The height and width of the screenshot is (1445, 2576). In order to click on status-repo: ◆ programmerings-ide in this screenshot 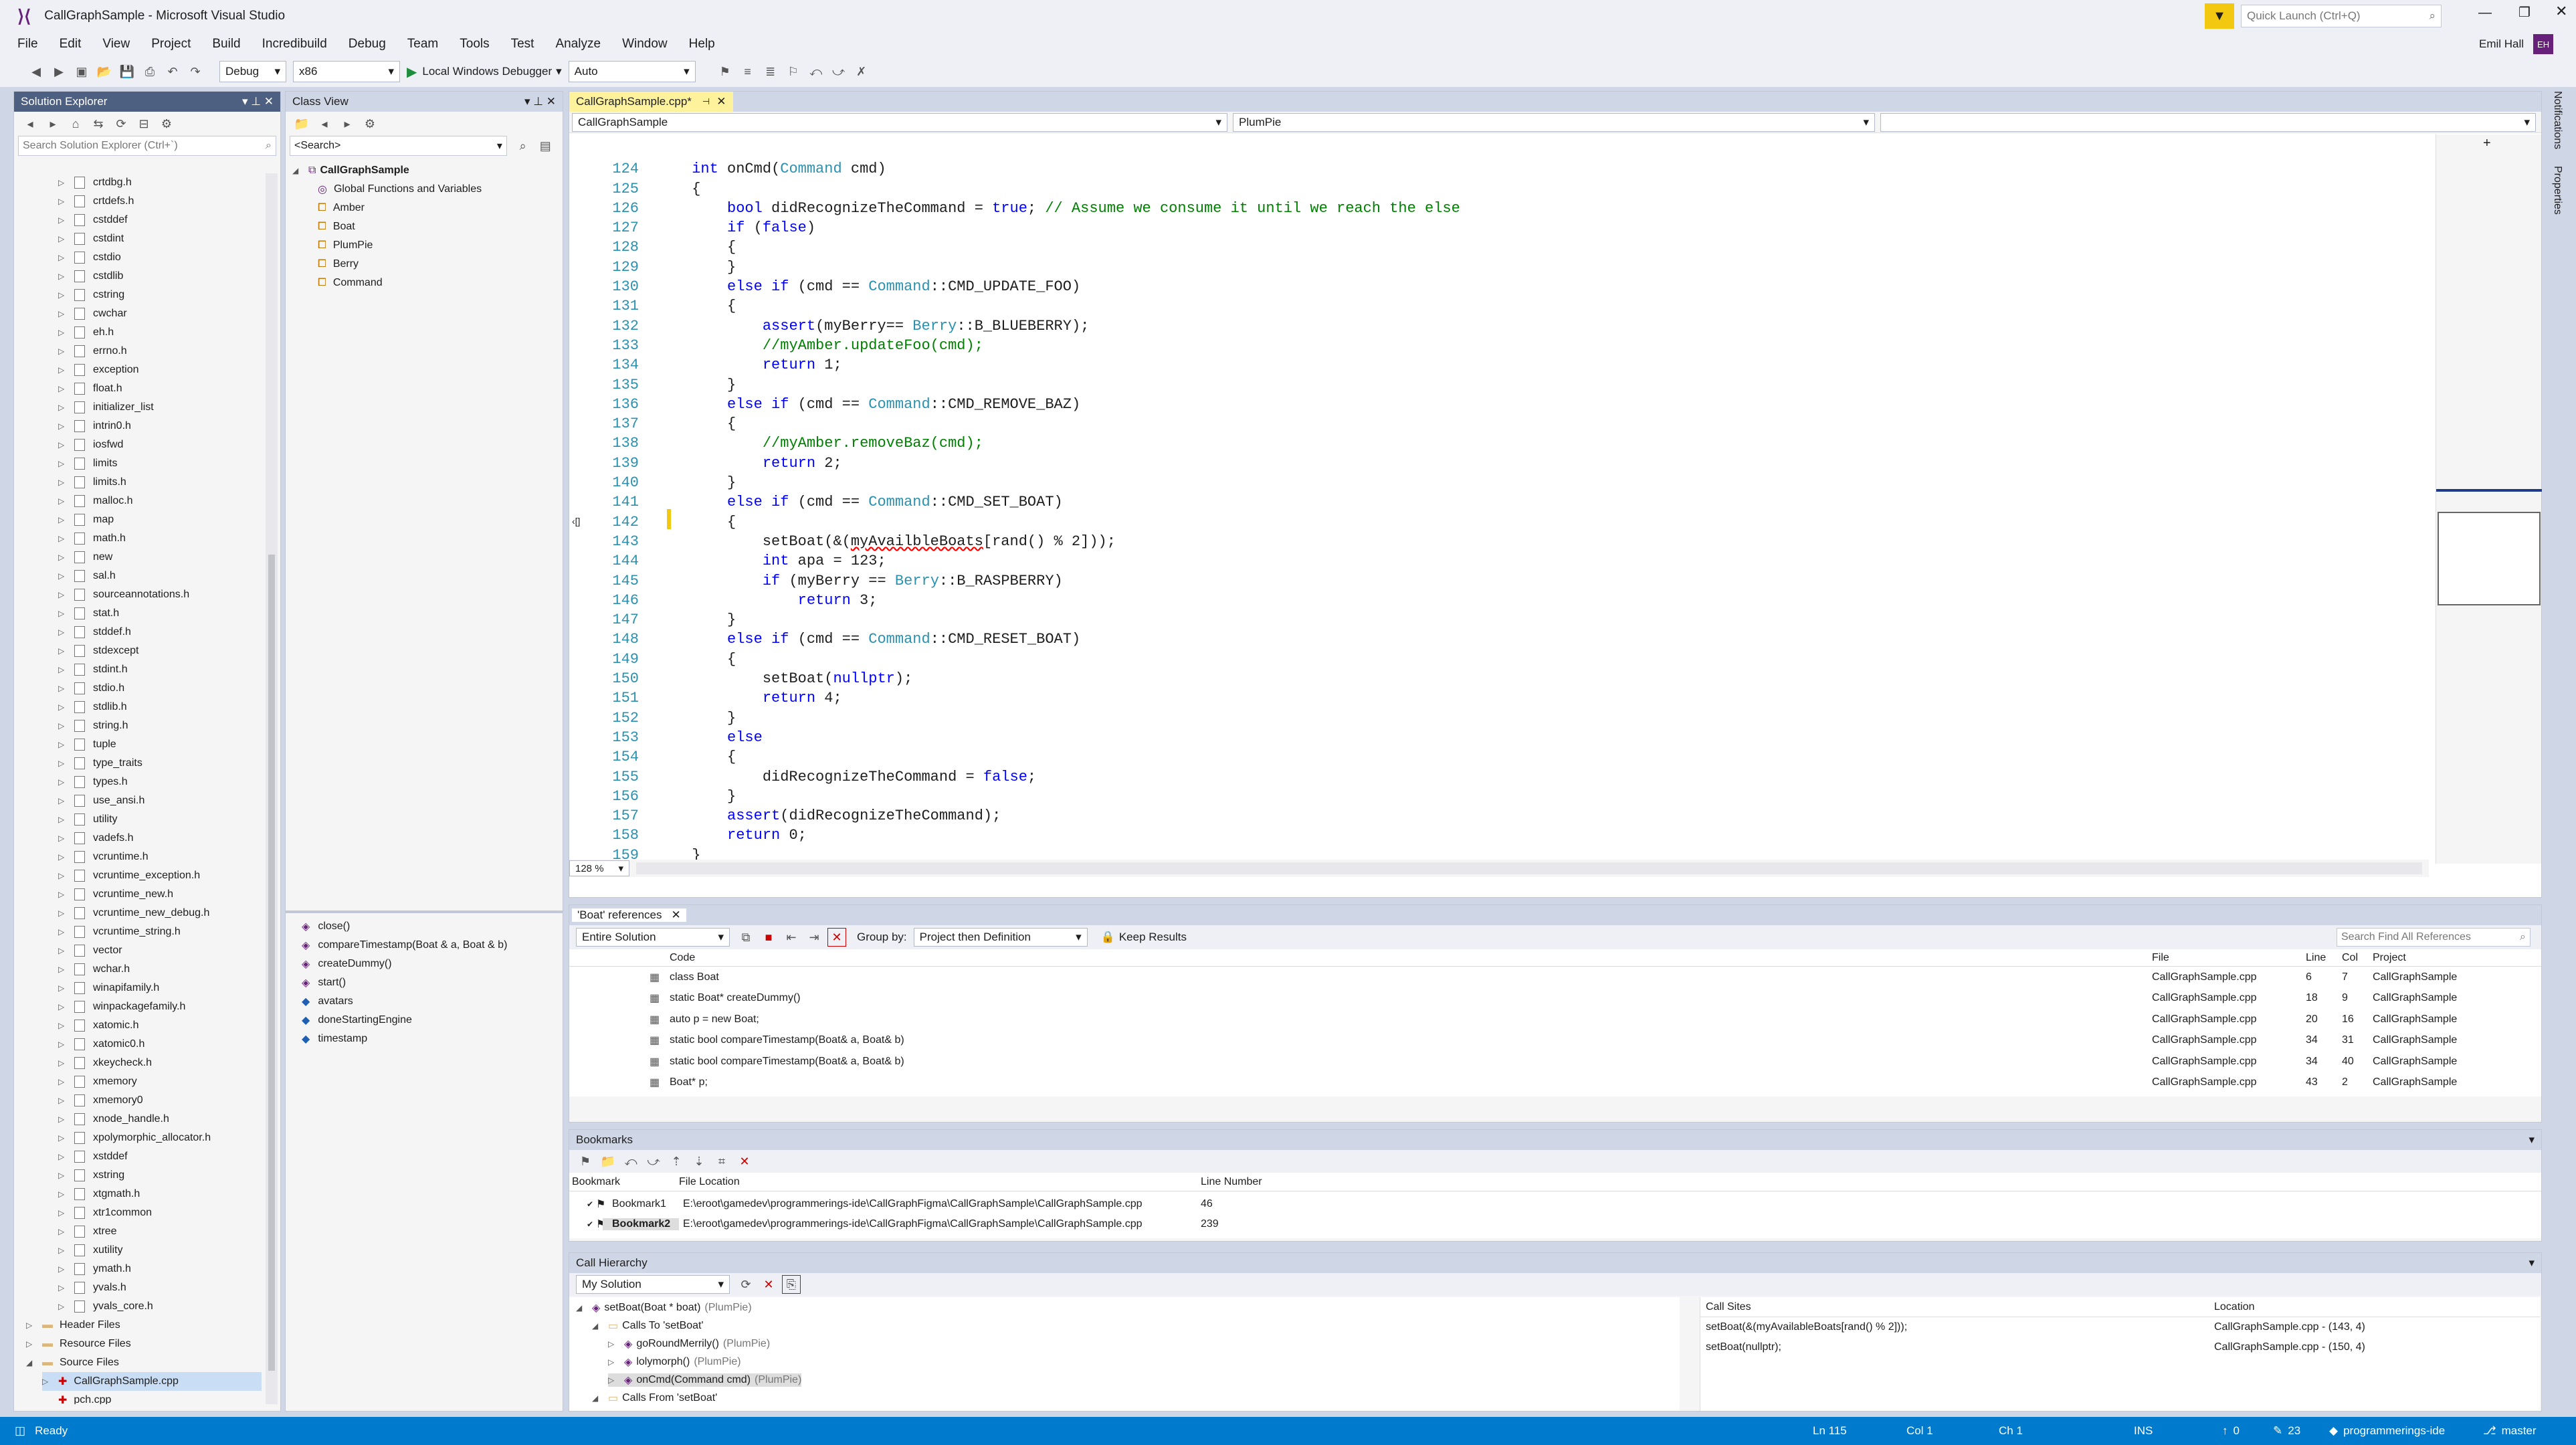, I will do `click(2387, 1431)`.